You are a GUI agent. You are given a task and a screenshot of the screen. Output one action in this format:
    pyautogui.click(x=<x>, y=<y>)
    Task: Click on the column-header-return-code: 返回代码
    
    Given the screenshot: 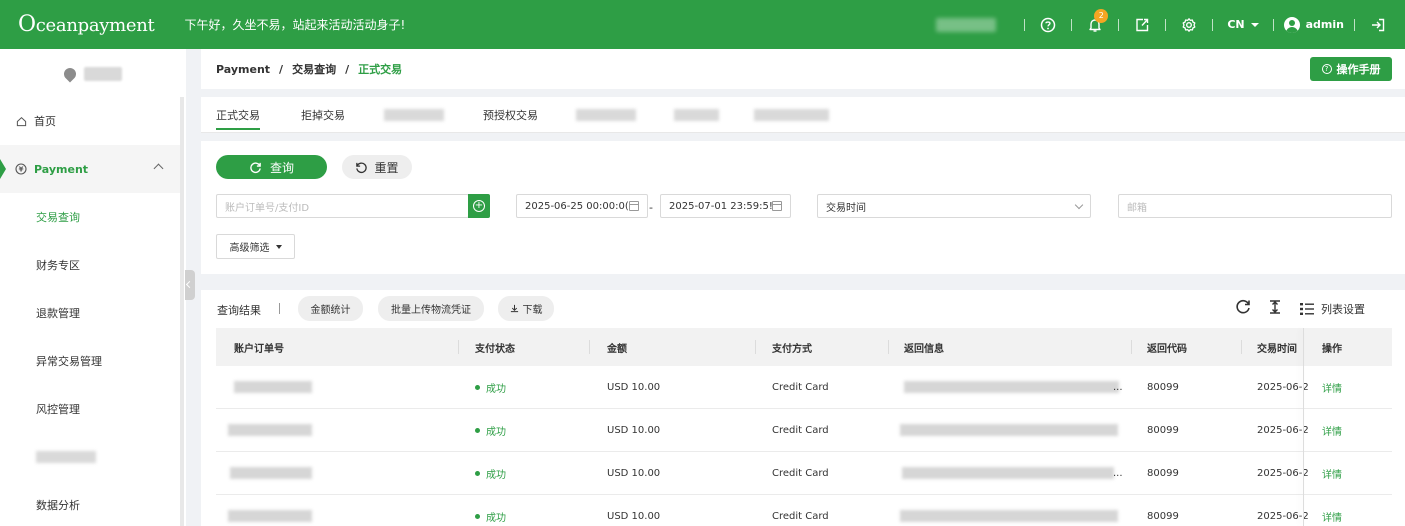 What is the action you would take?
    pyautogui.click(x=1167, y=347)
    